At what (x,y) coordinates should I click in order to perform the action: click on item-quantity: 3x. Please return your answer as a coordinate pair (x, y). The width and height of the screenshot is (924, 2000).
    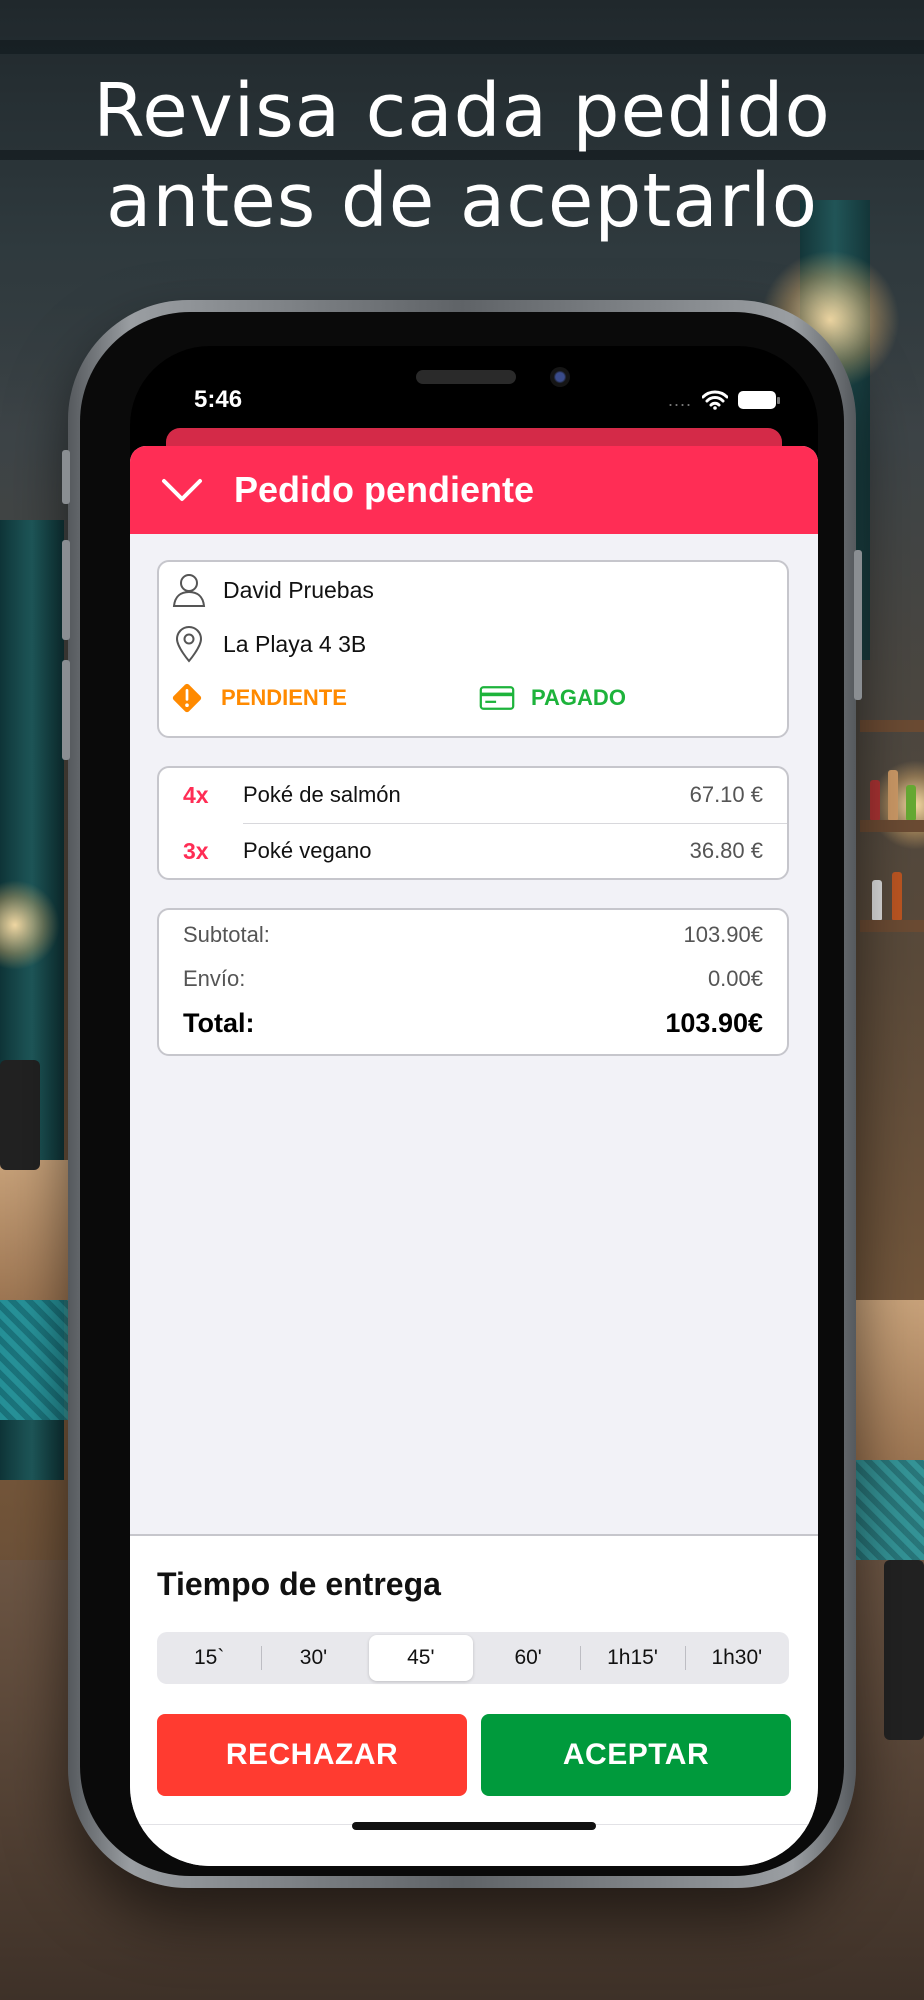
    Looking at the image, I should click on (196, 851).